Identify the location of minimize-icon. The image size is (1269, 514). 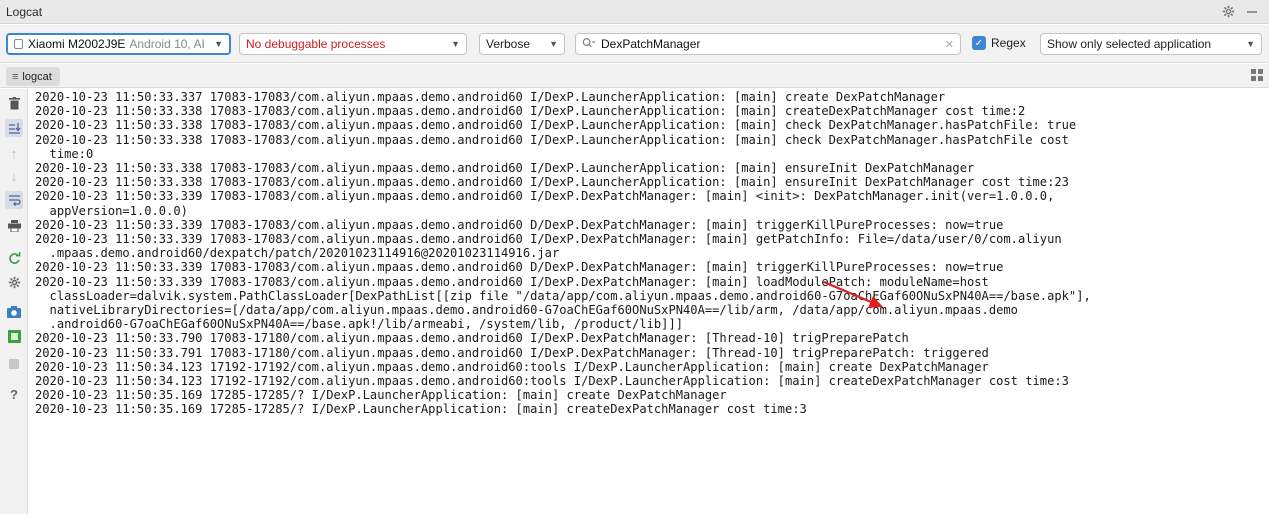
(1252, 12).